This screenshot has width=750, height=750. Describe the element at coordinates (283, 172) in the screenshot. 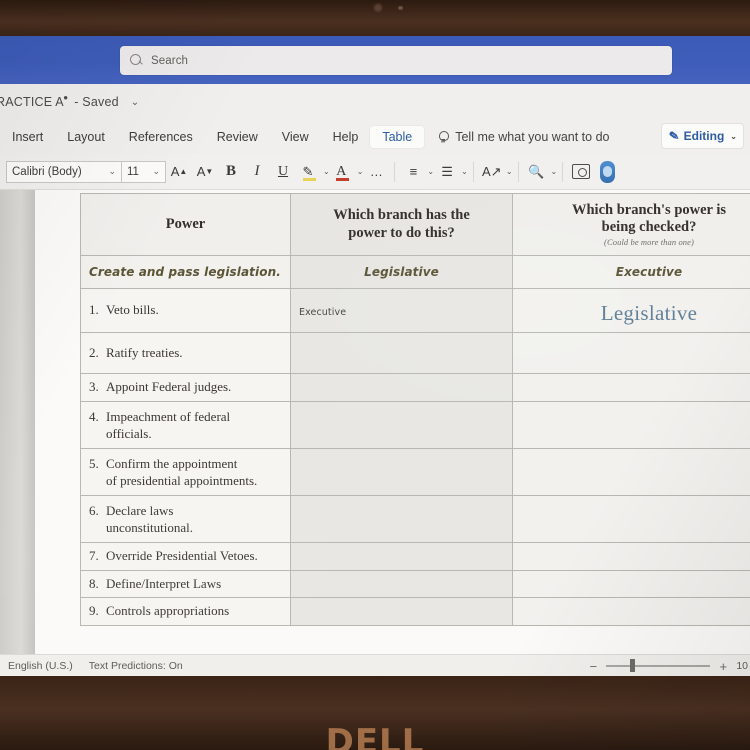

I see `underline-button: U` at that location.